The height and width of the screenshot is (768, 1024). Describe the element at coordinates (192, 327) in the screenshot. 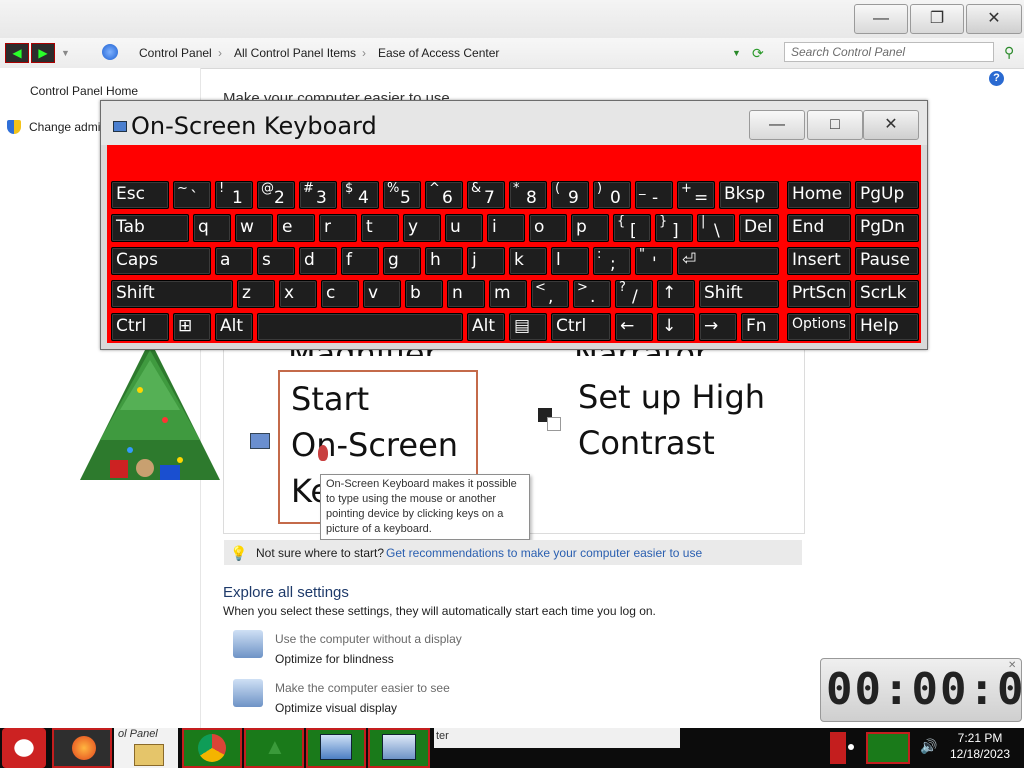

I see `key-windows: ⊞` at that location.